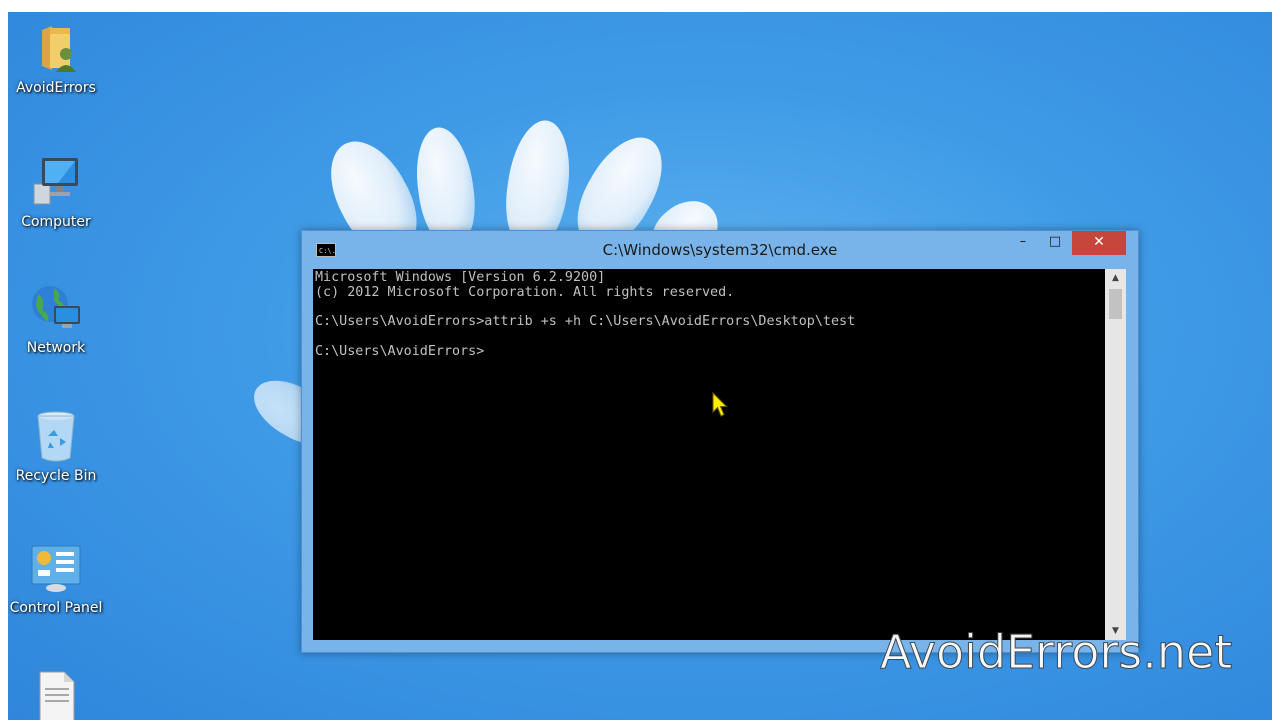 The image size is (1280, 720). Describe the element at coordinates (56, 222) in the screenshot. I see `desktop-icon-label: Computer` at that location.